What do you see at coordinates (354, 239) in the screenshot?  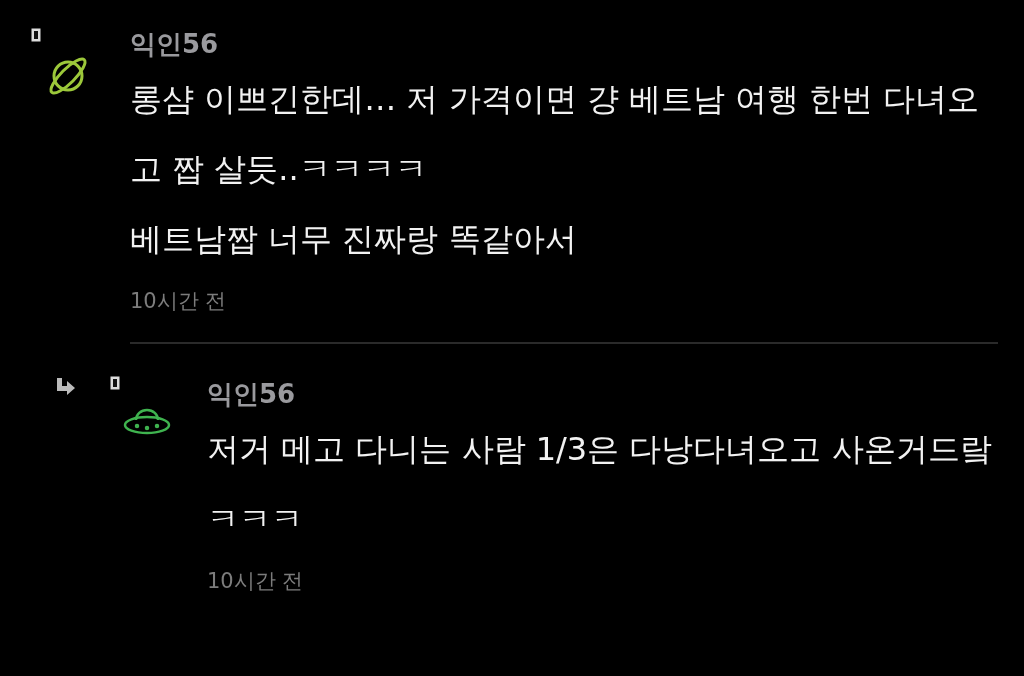 I see `comment-text: 베트남짭 너무 진짜랑 똑같아서` at bounding box center [354, 239].